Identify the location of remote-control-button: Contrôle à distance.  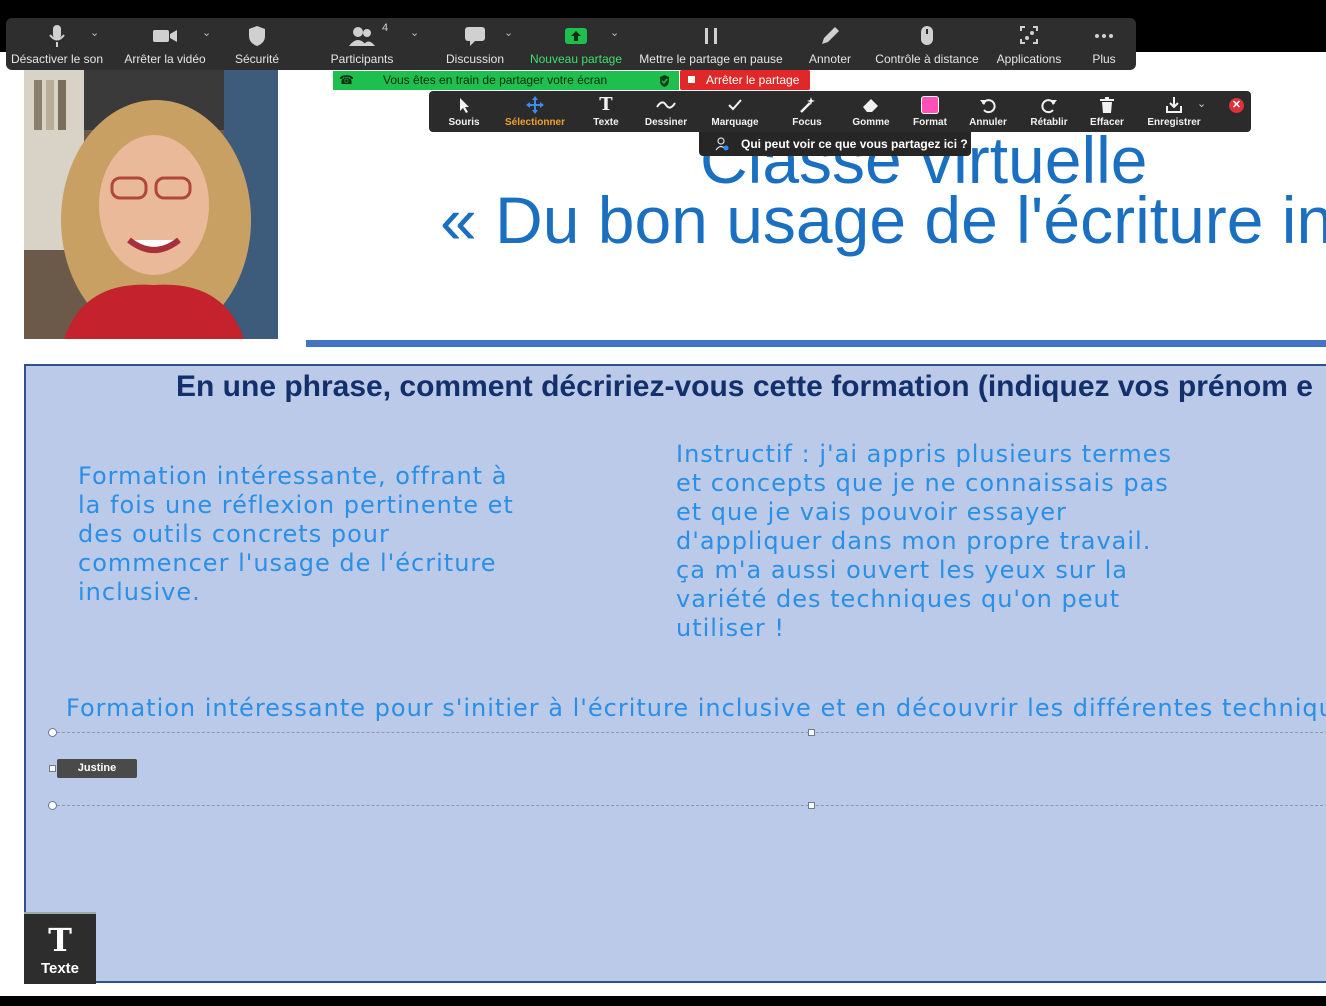
(927, 44).